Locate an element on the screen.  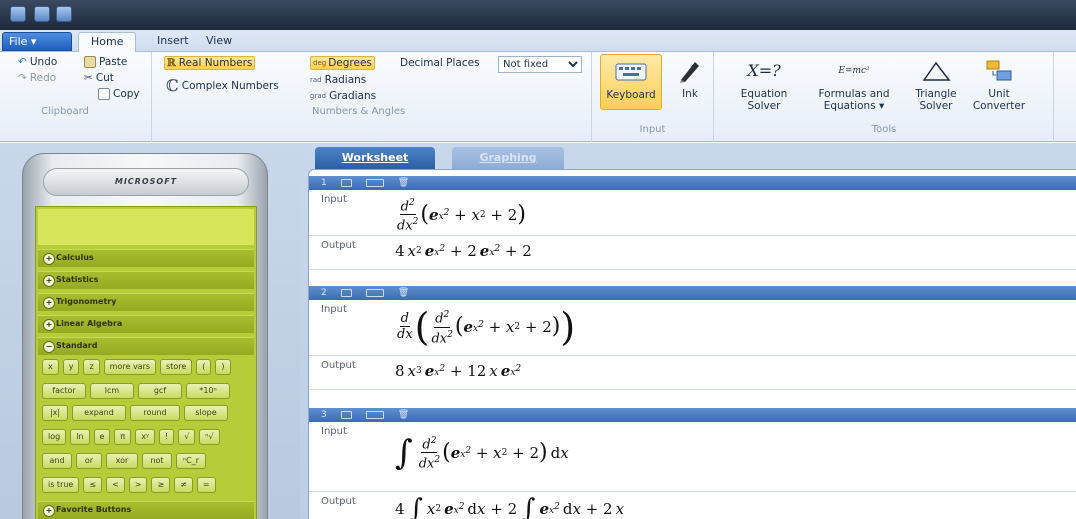
unit-converter-button: Unit Converter is located at coordinates (999, 85).